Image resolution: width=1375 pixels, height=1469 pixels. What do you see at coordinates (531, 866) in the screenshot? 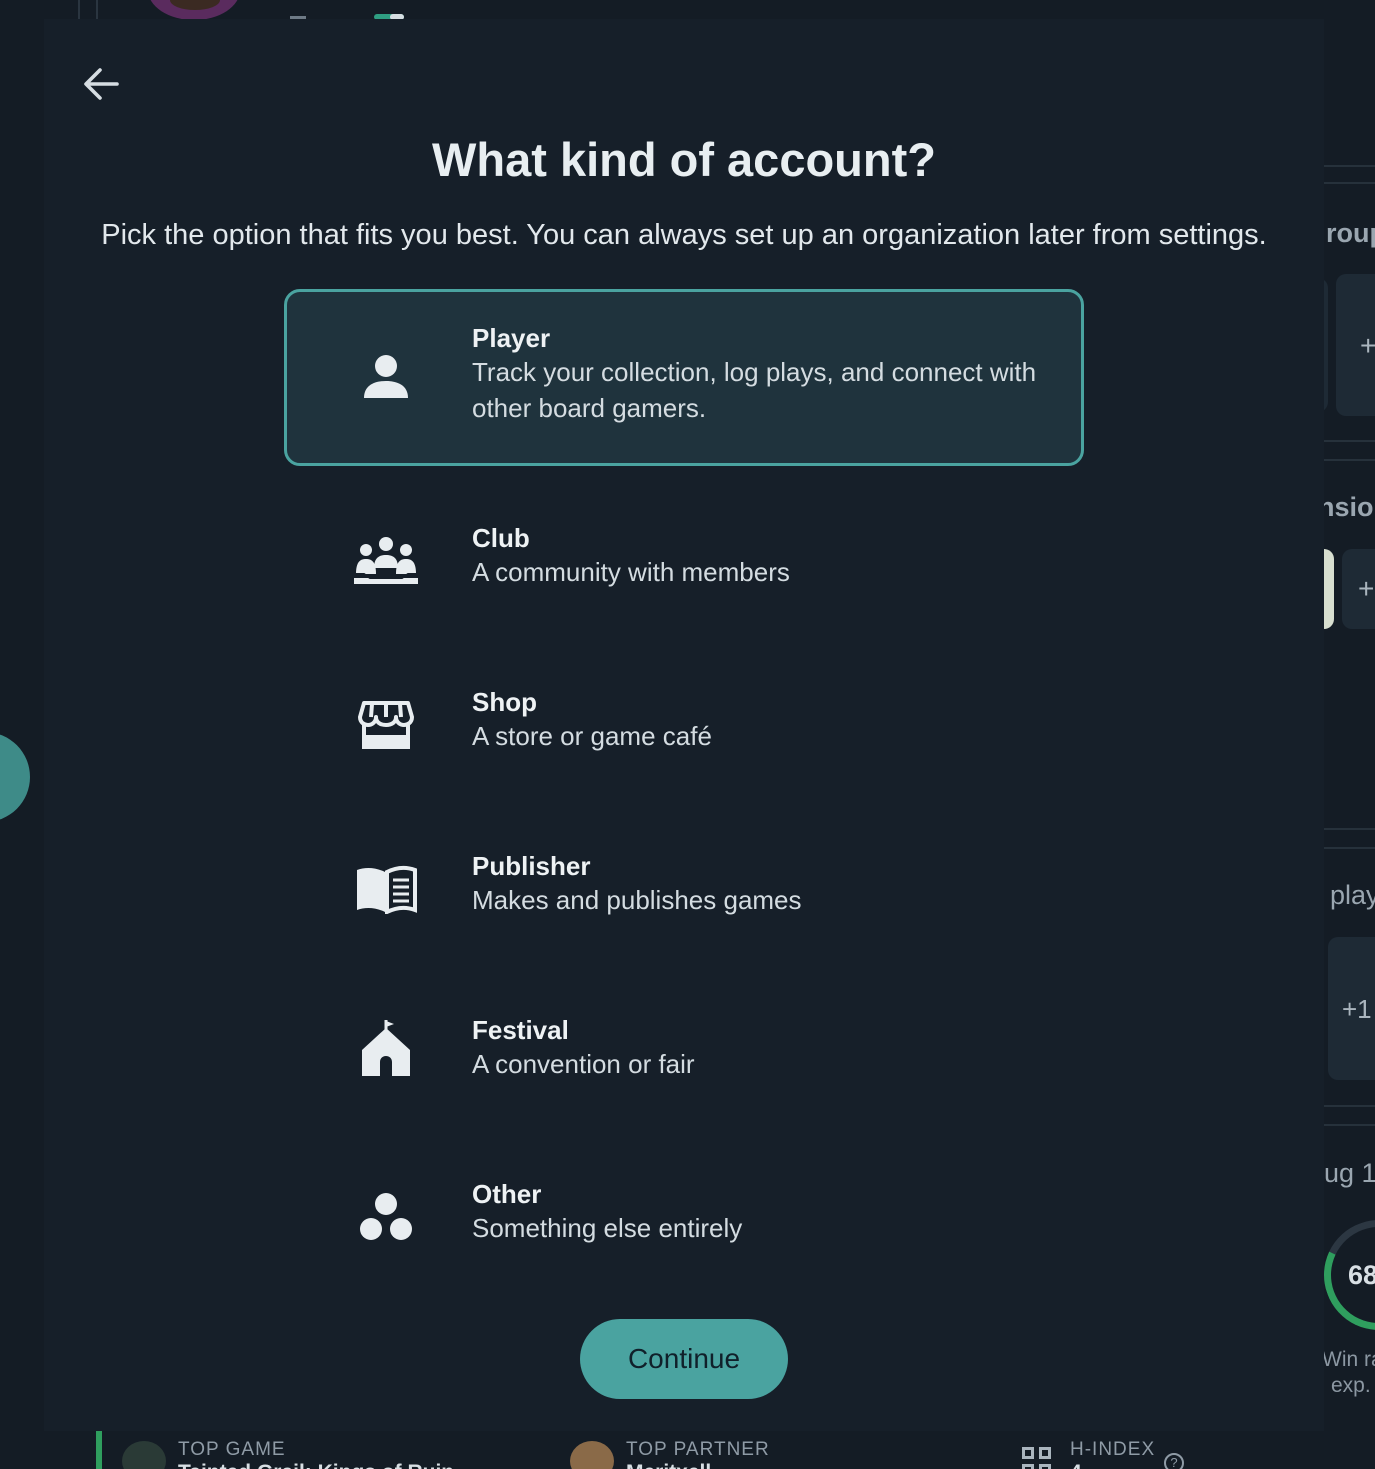
I see `option-name: Publisher` at bounding box center [531, 866].